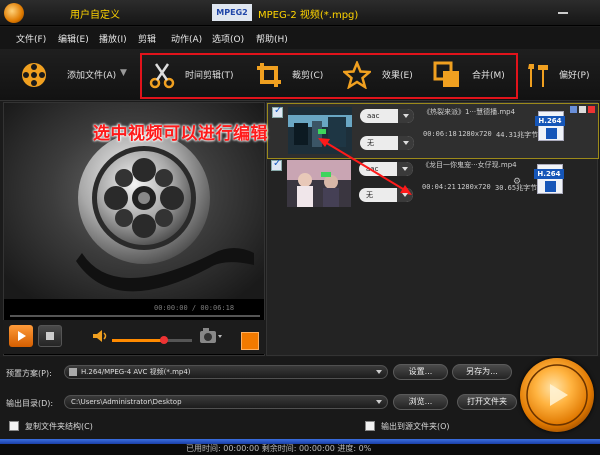 The width and height of the screenshot is (600, 455). What do you see at coordinates (29, 373) in the screenshot?
I see `preset-label: 预置方案(P):` at bounding box center [29, 373].